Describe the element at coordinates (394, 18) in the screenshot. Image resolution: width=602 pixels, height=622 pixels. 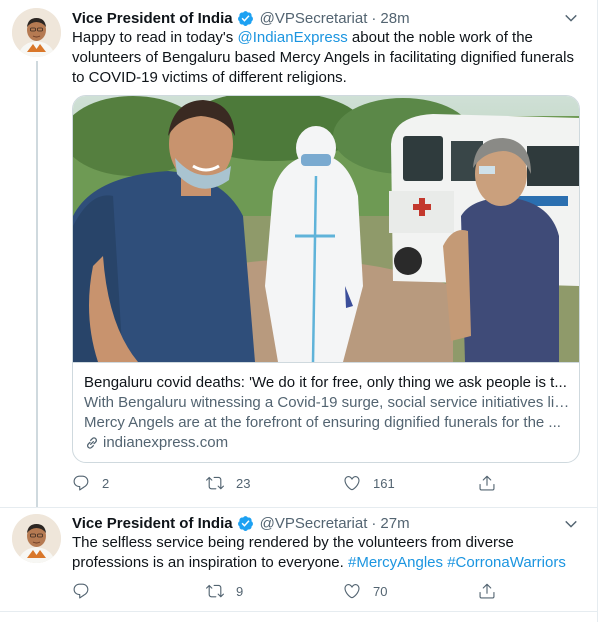
I see `tweet-timestamp: 28m` at that location.